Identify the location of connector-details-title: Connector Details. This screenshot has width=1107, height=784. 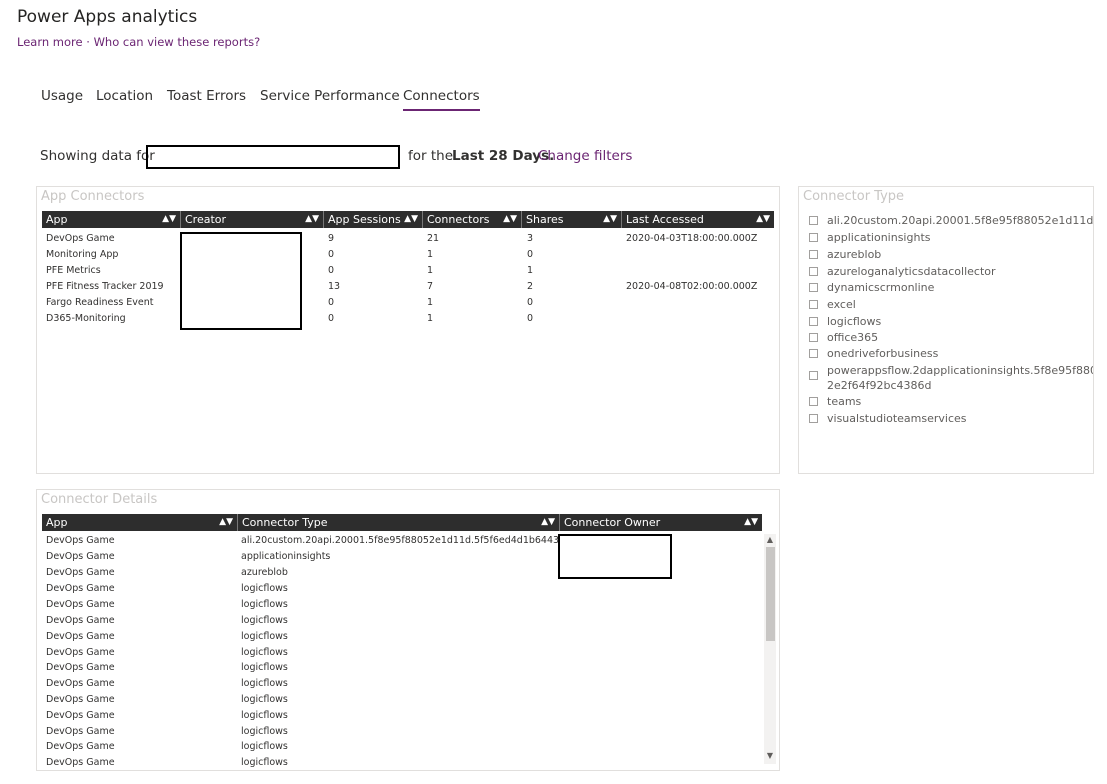
(99, 499).